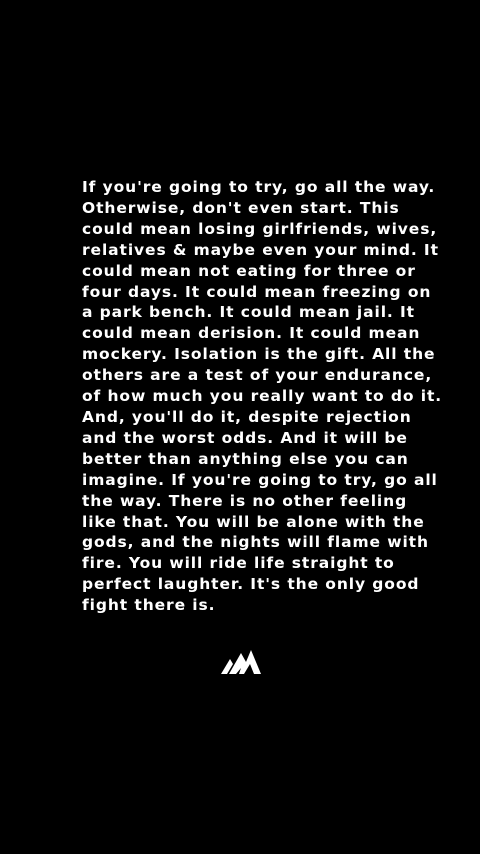  What do you see at coordinates (257, 375) in the screenshot?
I see `quote-line: others are a test of your endurance,` at bounding box center [257, 375].